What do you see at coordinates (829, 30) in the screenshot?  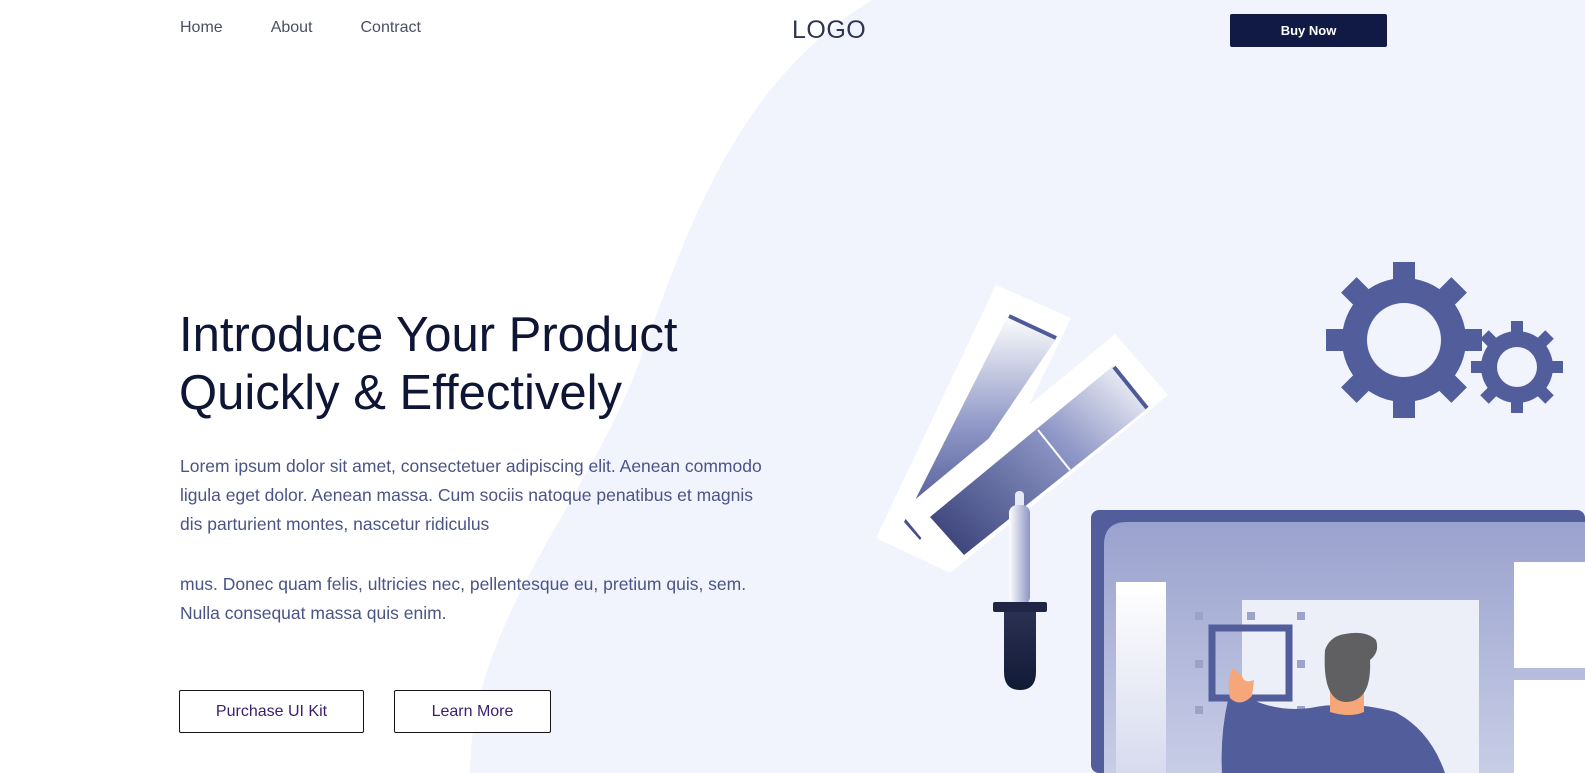 I see `site-logo: LOGO` at bounding box center [829, 30].